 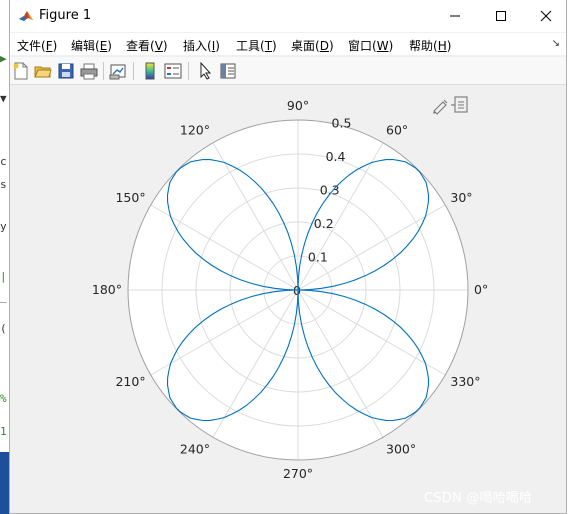 I want to click on brush-edit-icon, so click(x=440, y=107).